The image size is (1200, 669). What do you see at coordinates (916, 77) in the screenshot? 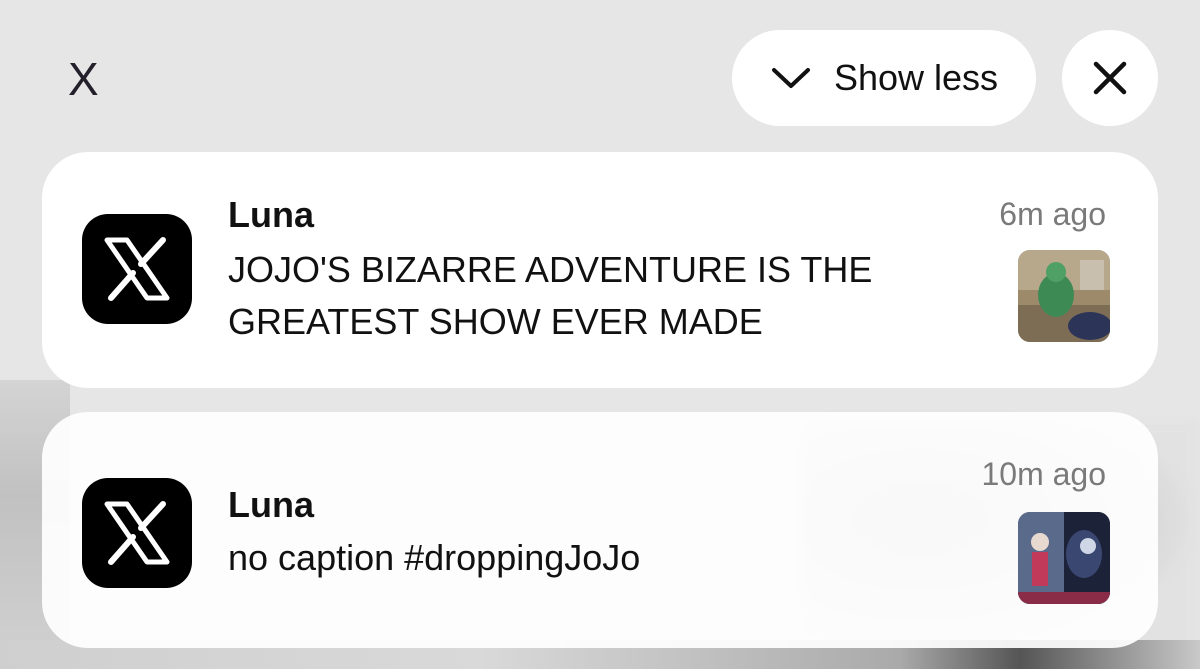
I see `show-less-label: Show less` at bounding box center [916, 77].